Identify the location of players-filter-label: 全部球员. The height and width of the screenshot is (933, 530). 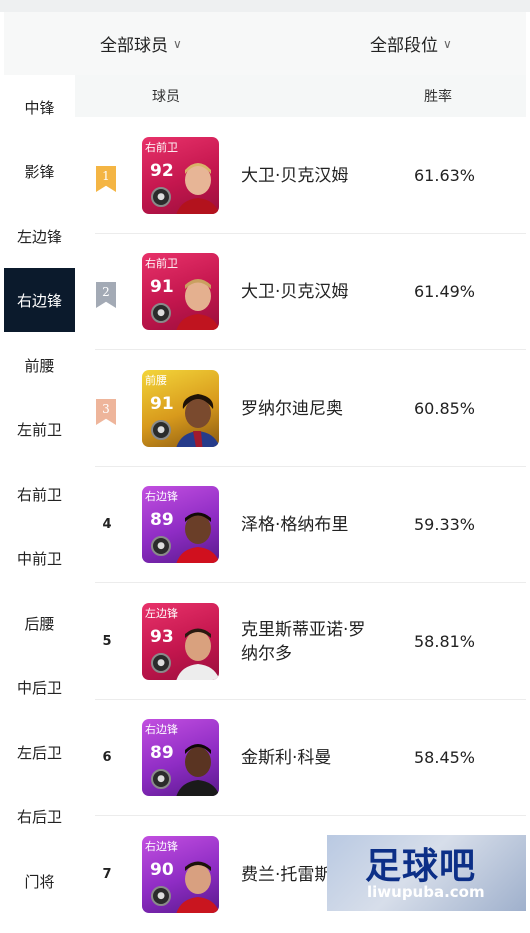
(134, 46).